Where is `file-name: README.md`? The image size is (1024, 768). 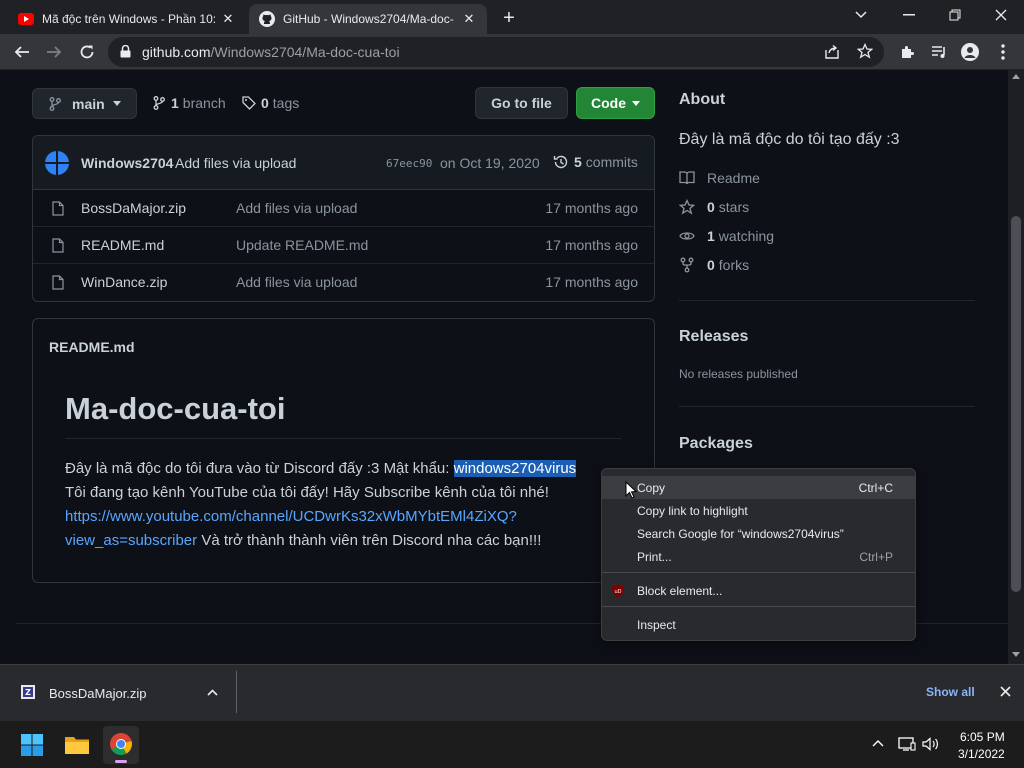
file-name: README.md is located at coordinates (122, 245).